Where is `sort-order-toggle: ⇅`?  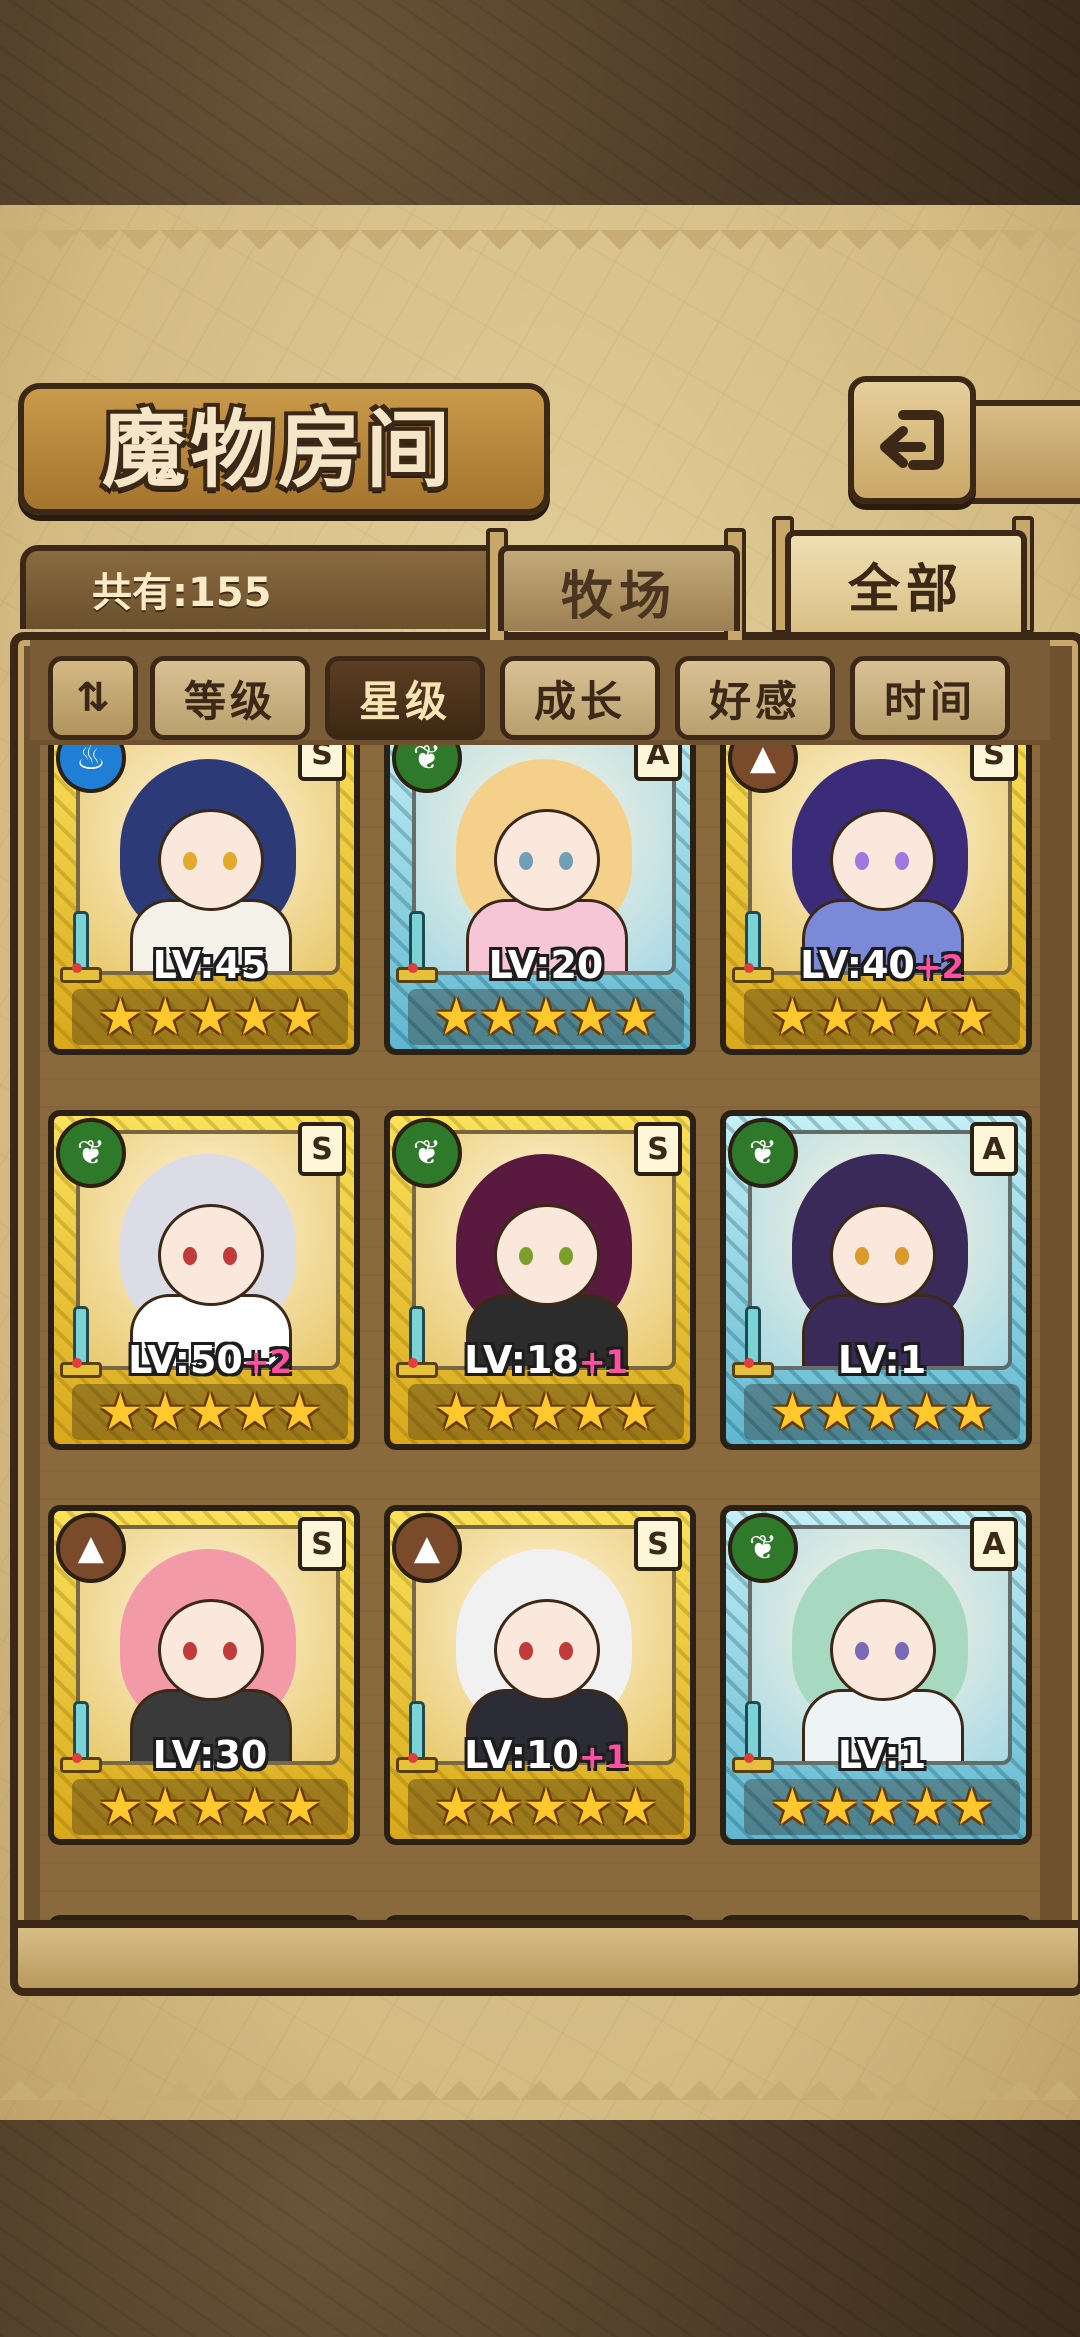
sort-order-toggle: ⇅ is located at coordinates (93, 698).